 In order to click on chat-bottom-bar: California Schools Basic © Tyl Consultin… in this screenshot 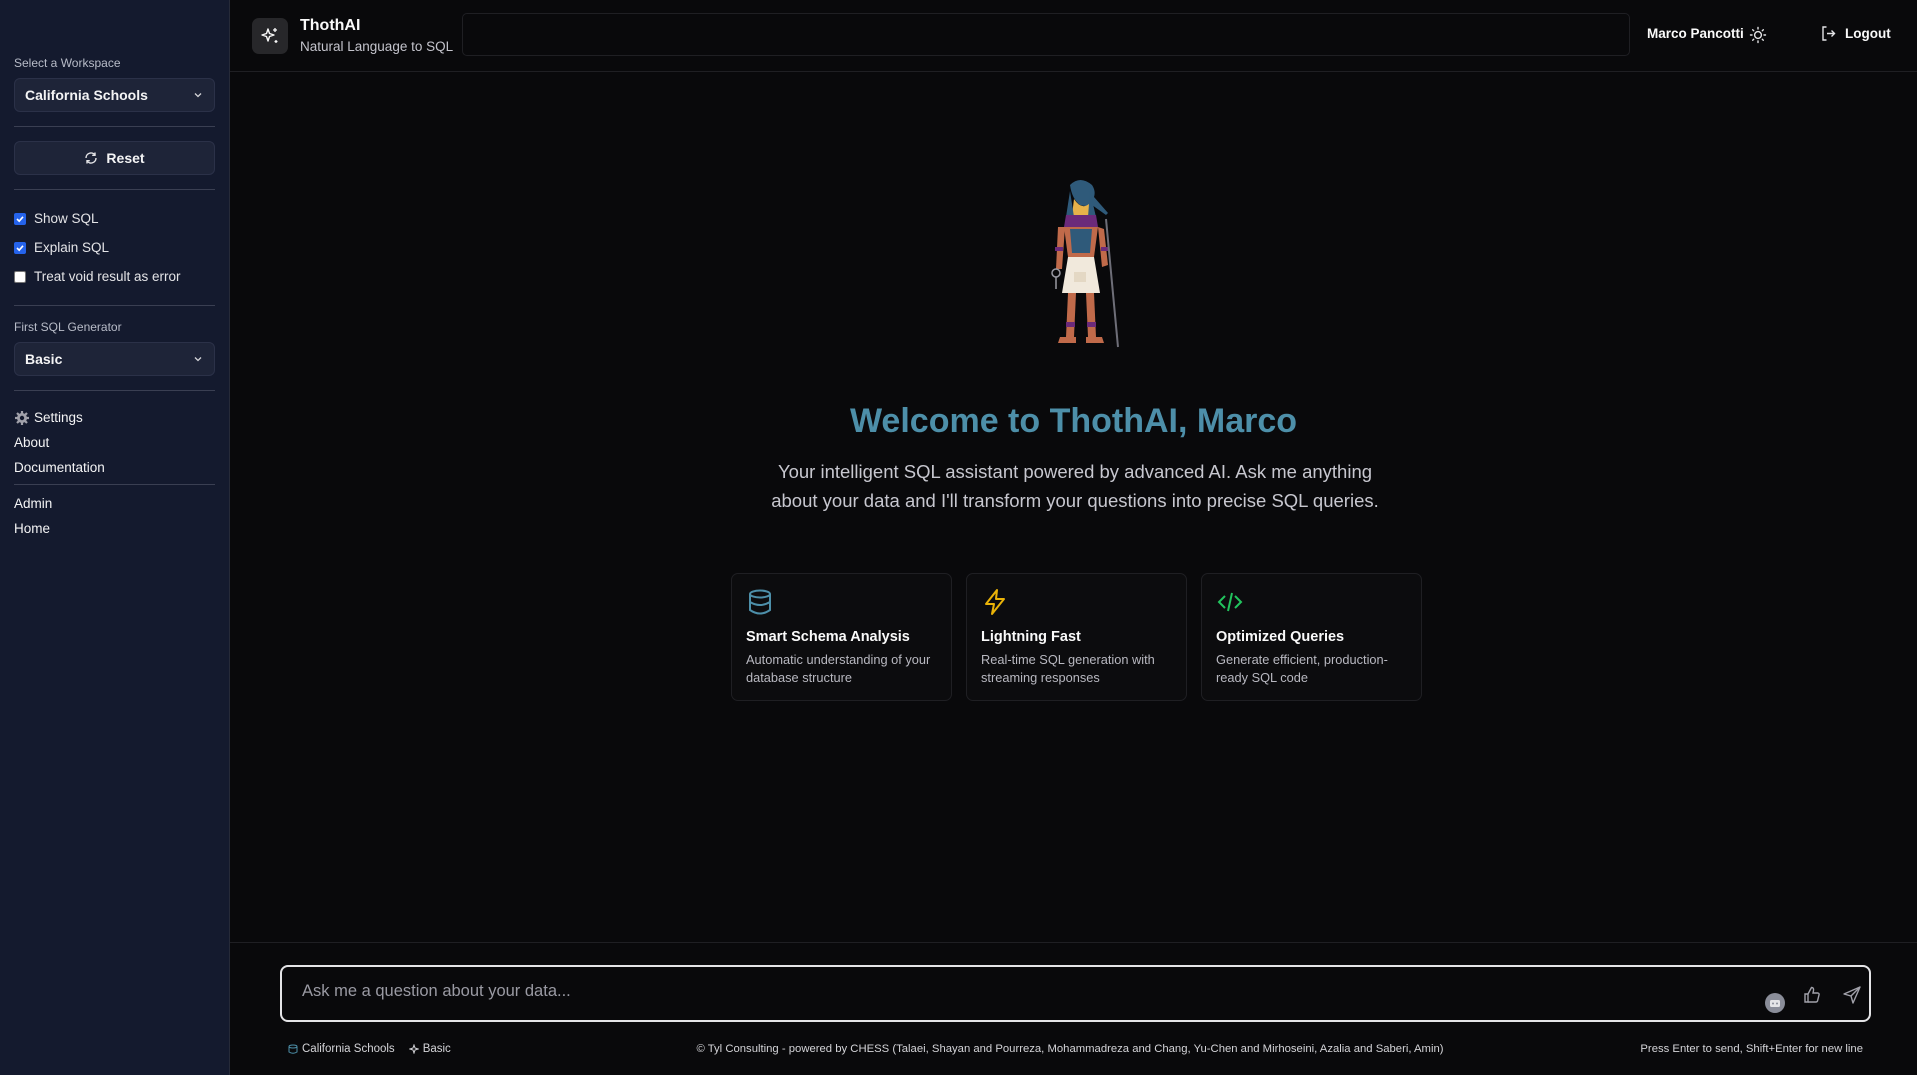, I will do `click(1073, 1008)`.